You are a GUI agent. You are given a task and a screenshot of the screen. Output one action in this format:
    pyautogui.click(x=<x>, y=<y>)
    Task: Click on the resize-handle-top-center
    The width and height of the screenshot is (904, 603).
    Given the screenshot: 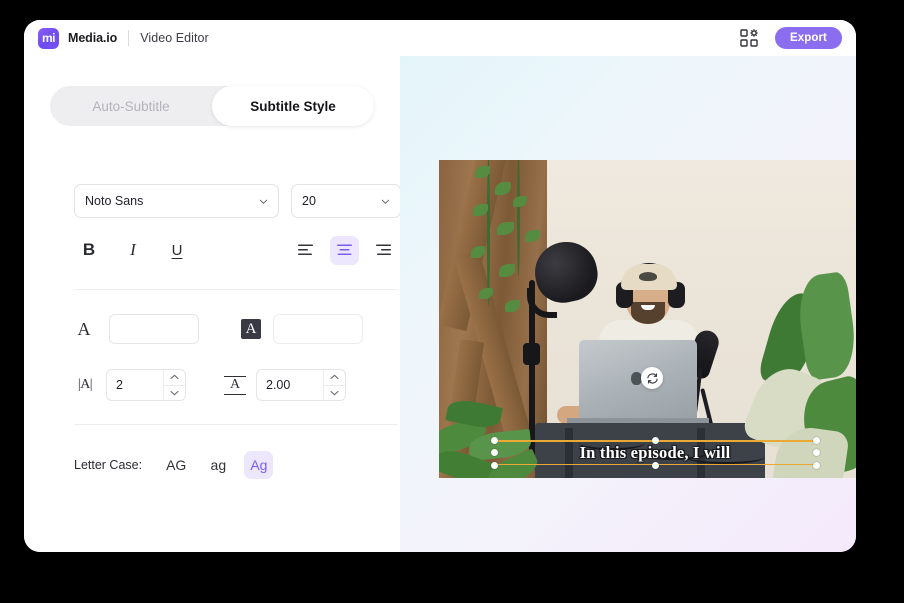 What is the action you would take?
    pyautogui.click(x=655, y=440)
    